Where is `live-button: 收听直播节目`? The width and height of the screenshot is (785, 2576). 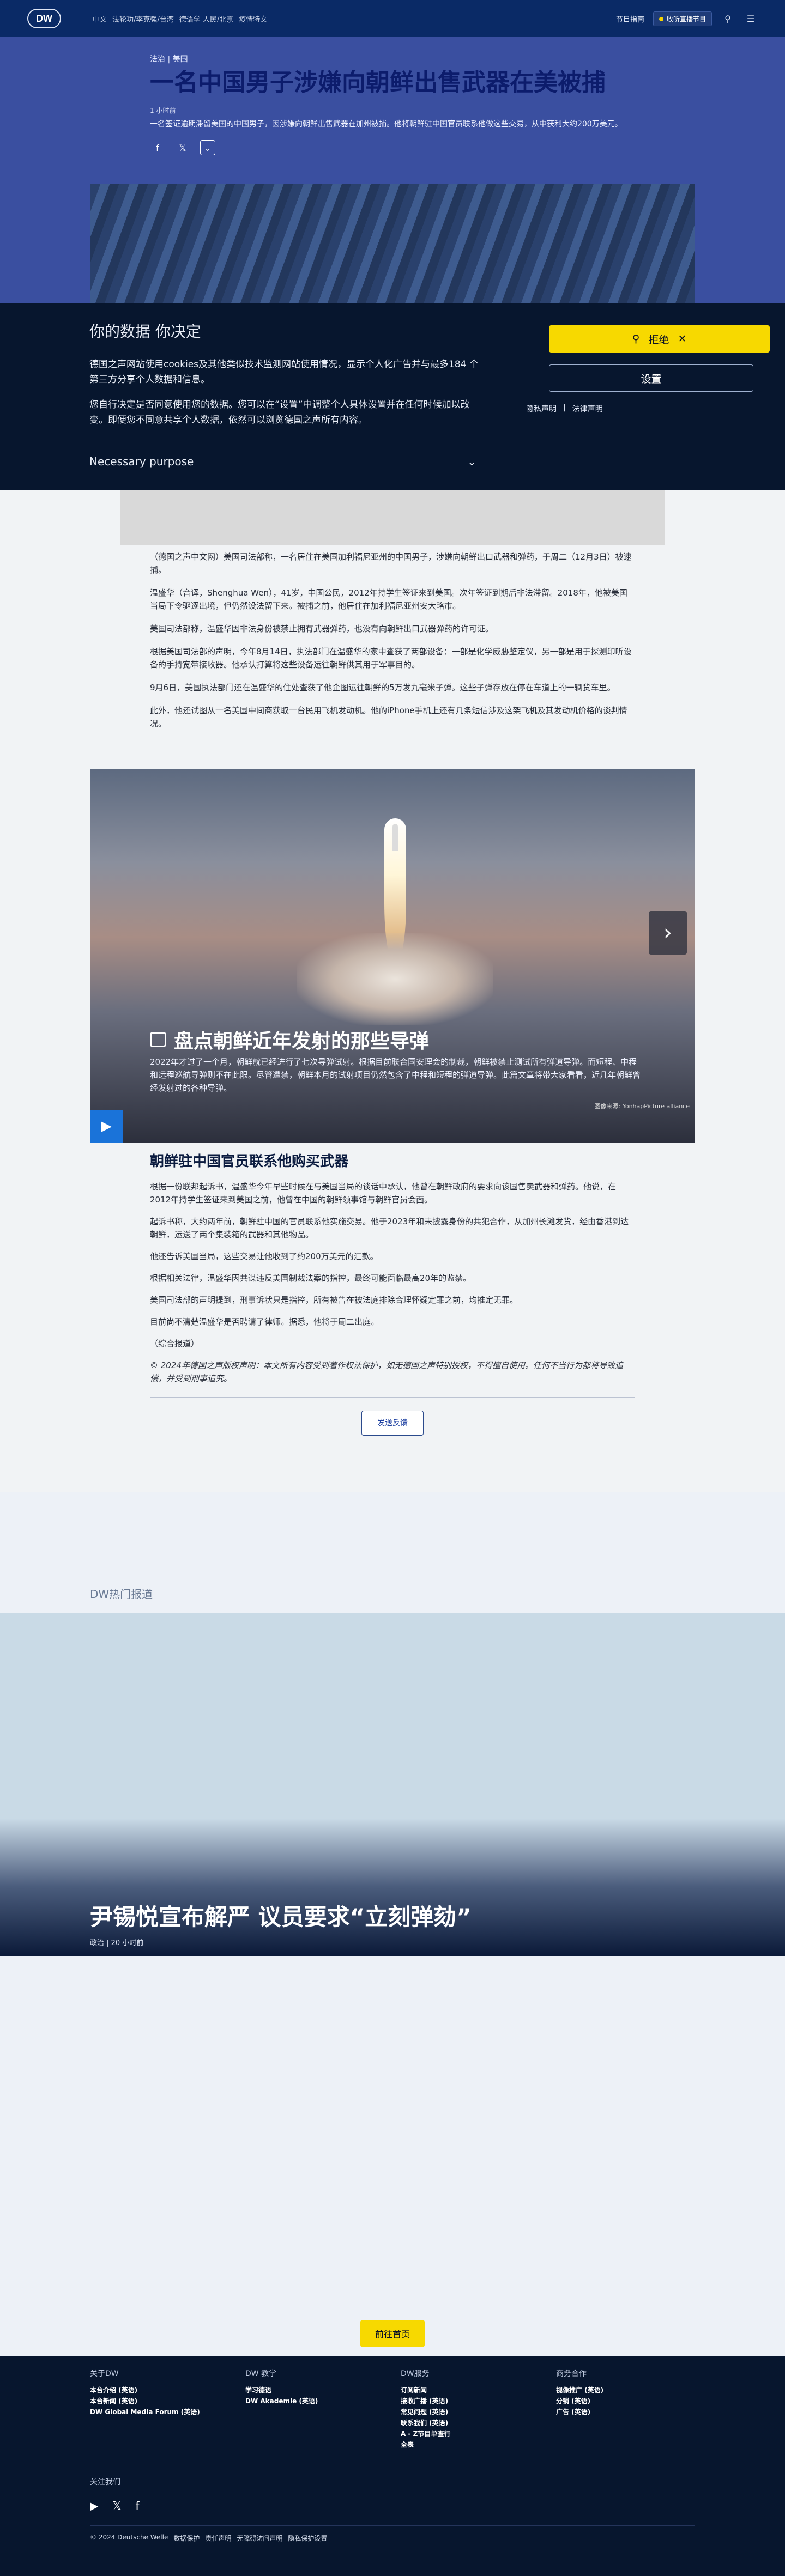 live-button: 收听直播节目 is located at coordinates (682, 18).